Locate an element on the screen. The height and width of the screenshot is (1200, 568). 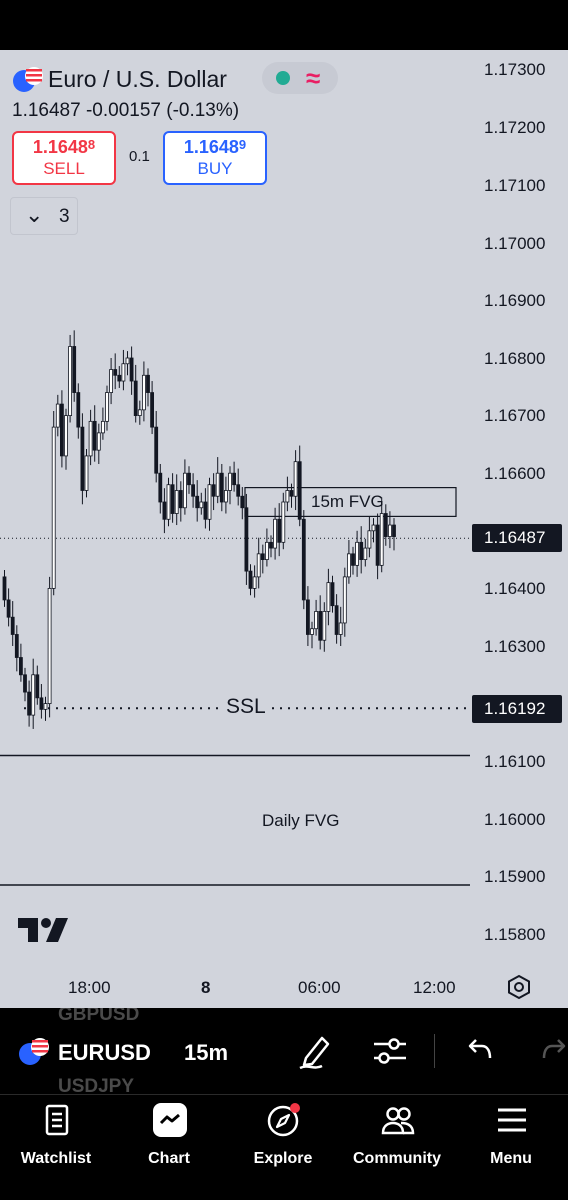
nav-explore: Explore is located at coordinates (283, 1145).